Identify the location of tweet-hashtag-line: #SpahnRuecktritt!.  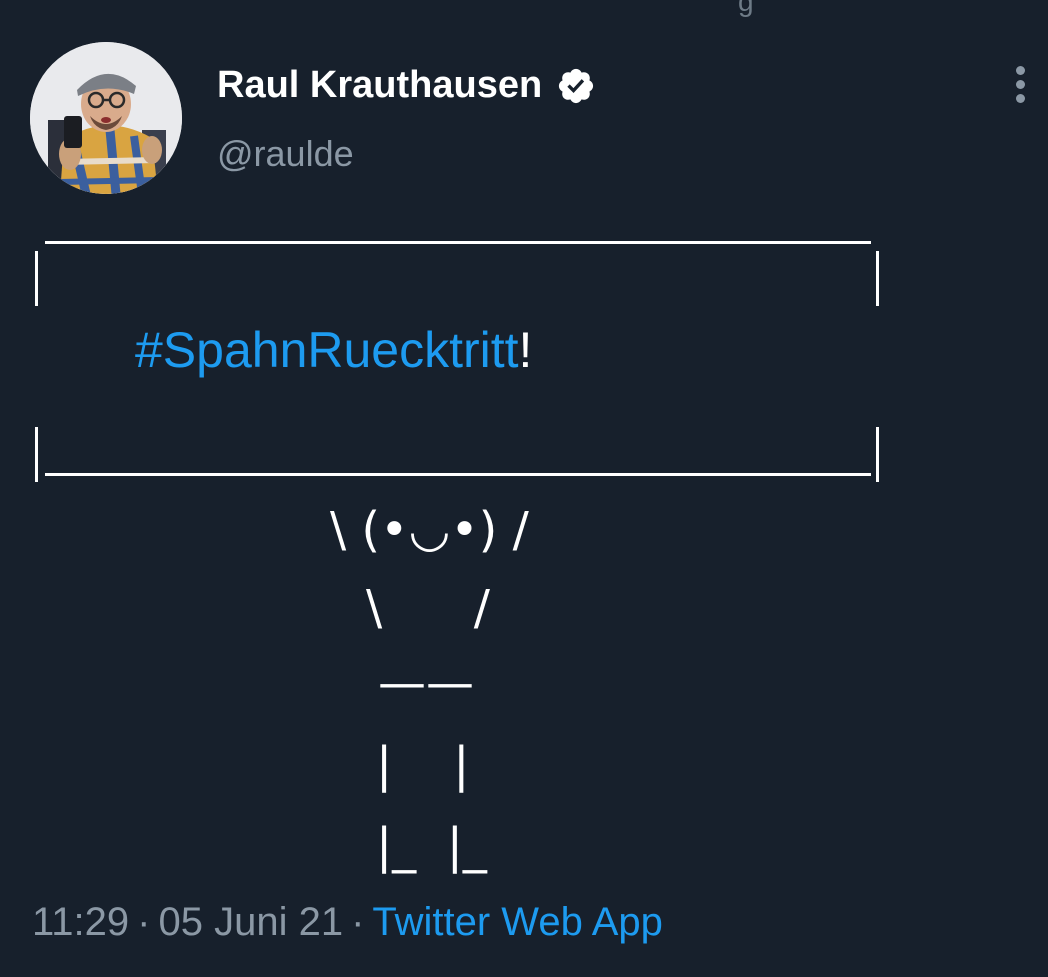
(333, 350).